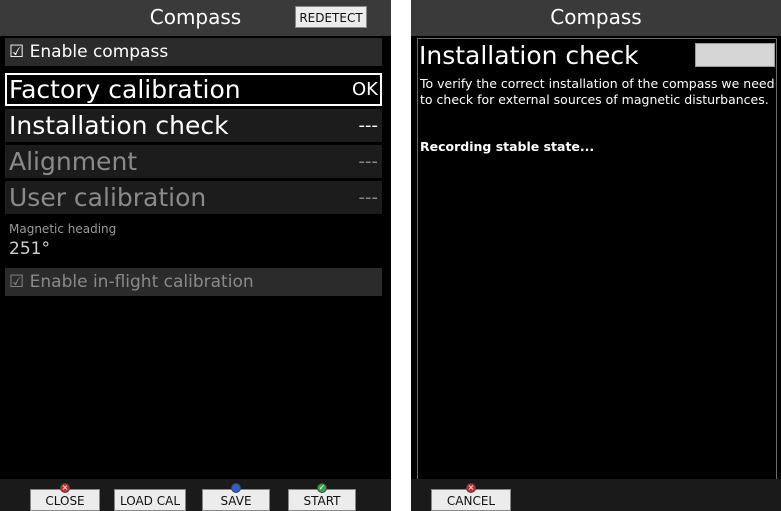 The height and width of the screenshot is (511, 781). Describe the element at coordinates (193, 161) in the screenshot. I see `menu-item-alignment: Alignment ---` at that location.